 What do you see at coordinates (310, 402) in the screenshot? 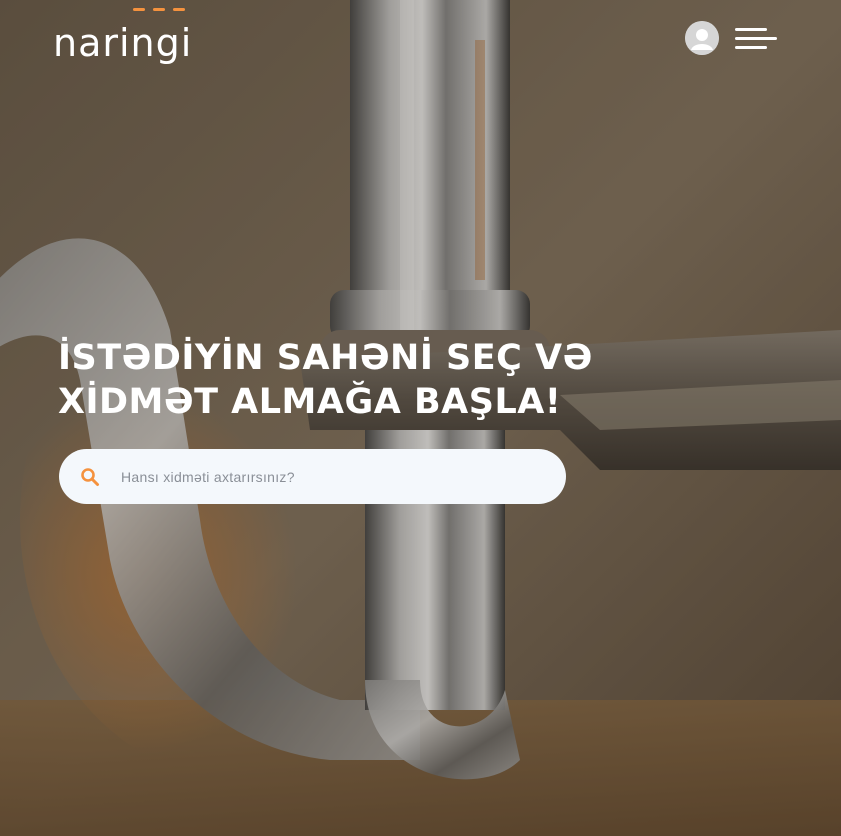
I see `headline-line-2: XİDMƏT ALMAĞA BAŞLA!` at bounding box center [310, 402].